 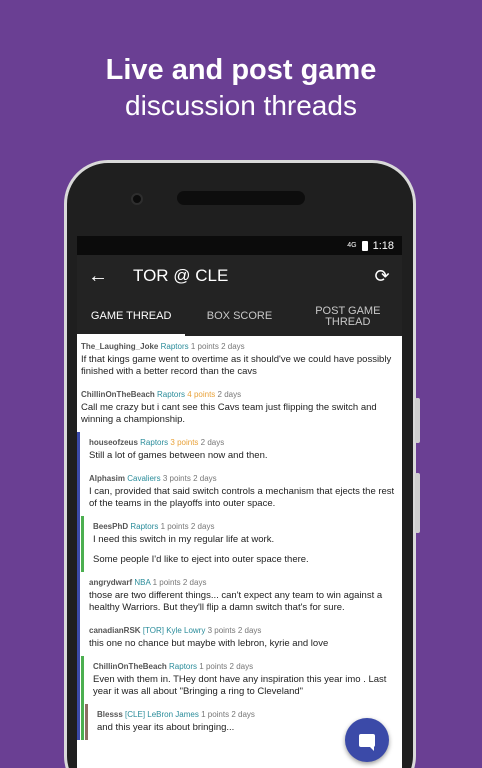 I want to click on chat-icon, so click(x=367, y=742).